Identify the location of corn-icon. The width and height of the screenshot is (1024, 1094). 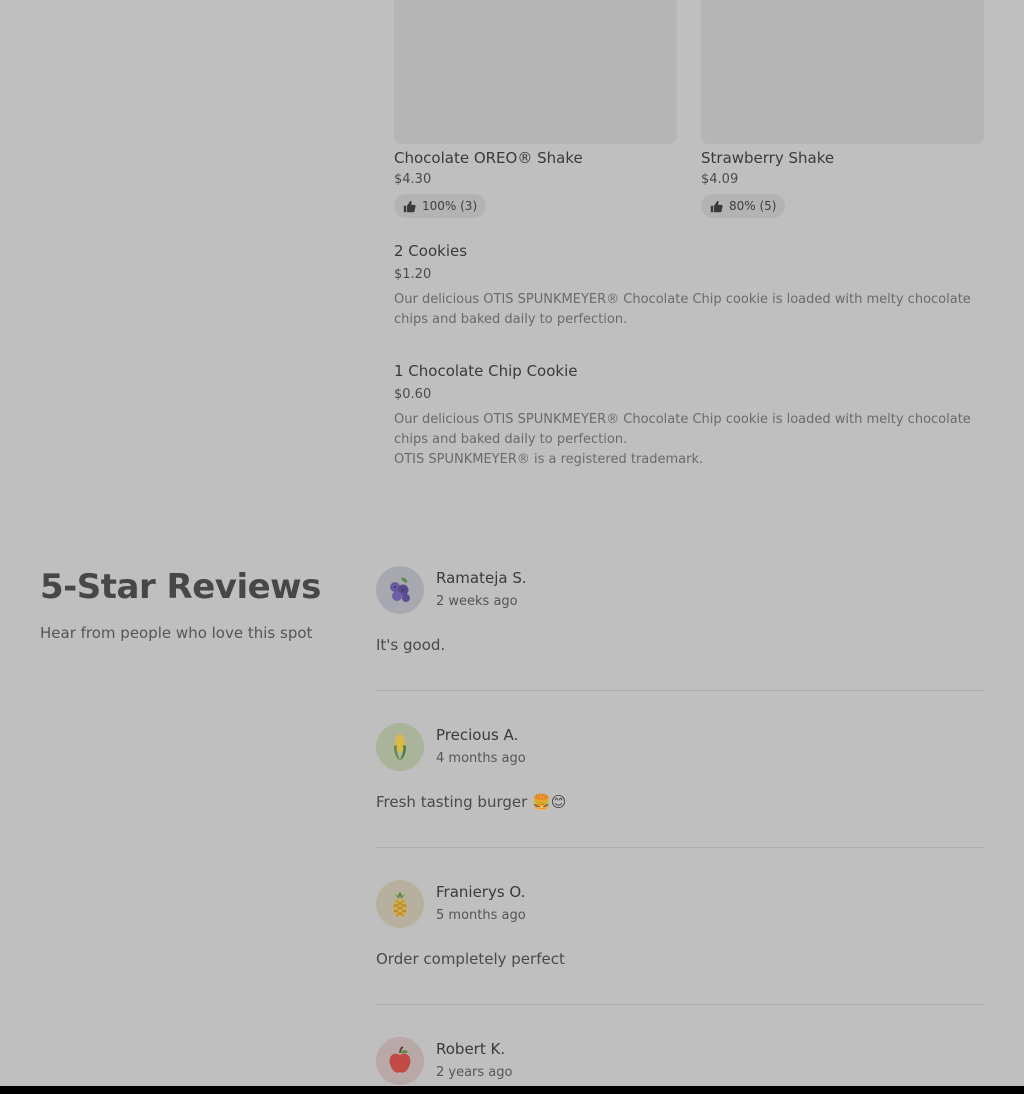
(400, 747).